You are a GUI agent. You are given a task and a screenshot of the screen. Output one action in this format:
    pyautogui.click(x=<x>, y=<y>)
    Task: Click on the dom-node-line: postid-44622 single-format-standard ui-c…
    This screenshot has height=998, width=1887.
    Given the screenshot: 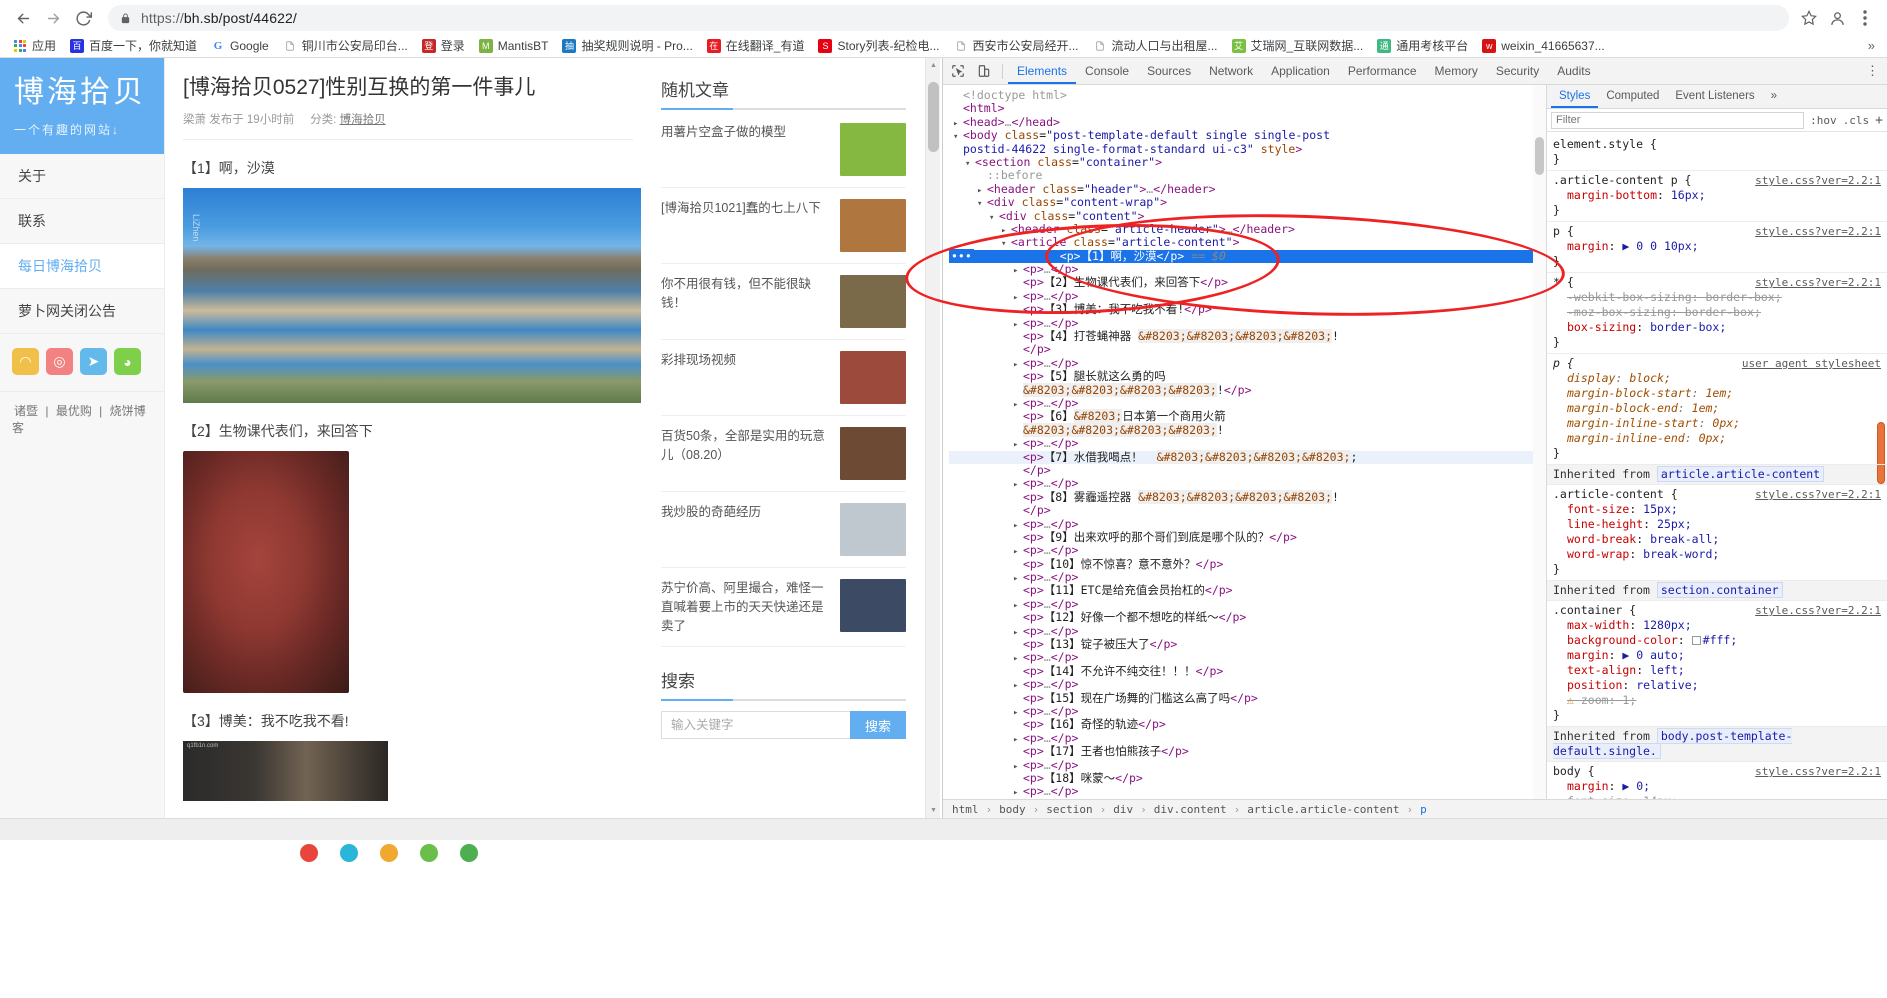 What is the action you would take?
    pyautogui.click(x=1247, y=149)
    